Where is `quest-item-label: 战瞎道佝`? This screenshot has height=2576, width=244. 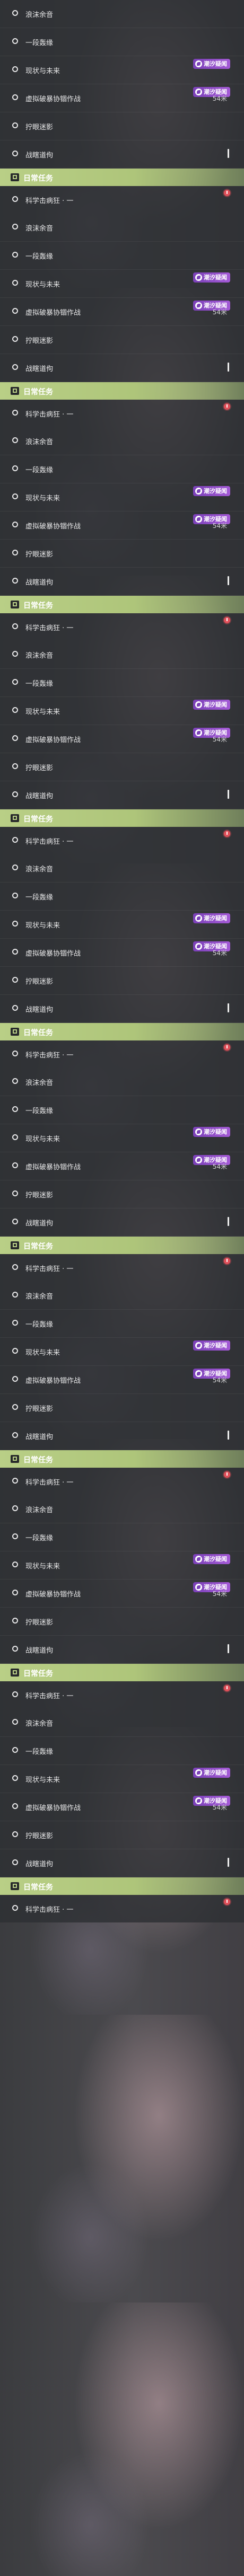
quest-item-label: 战瞎道佝 is located at coordinates (40, 1651).